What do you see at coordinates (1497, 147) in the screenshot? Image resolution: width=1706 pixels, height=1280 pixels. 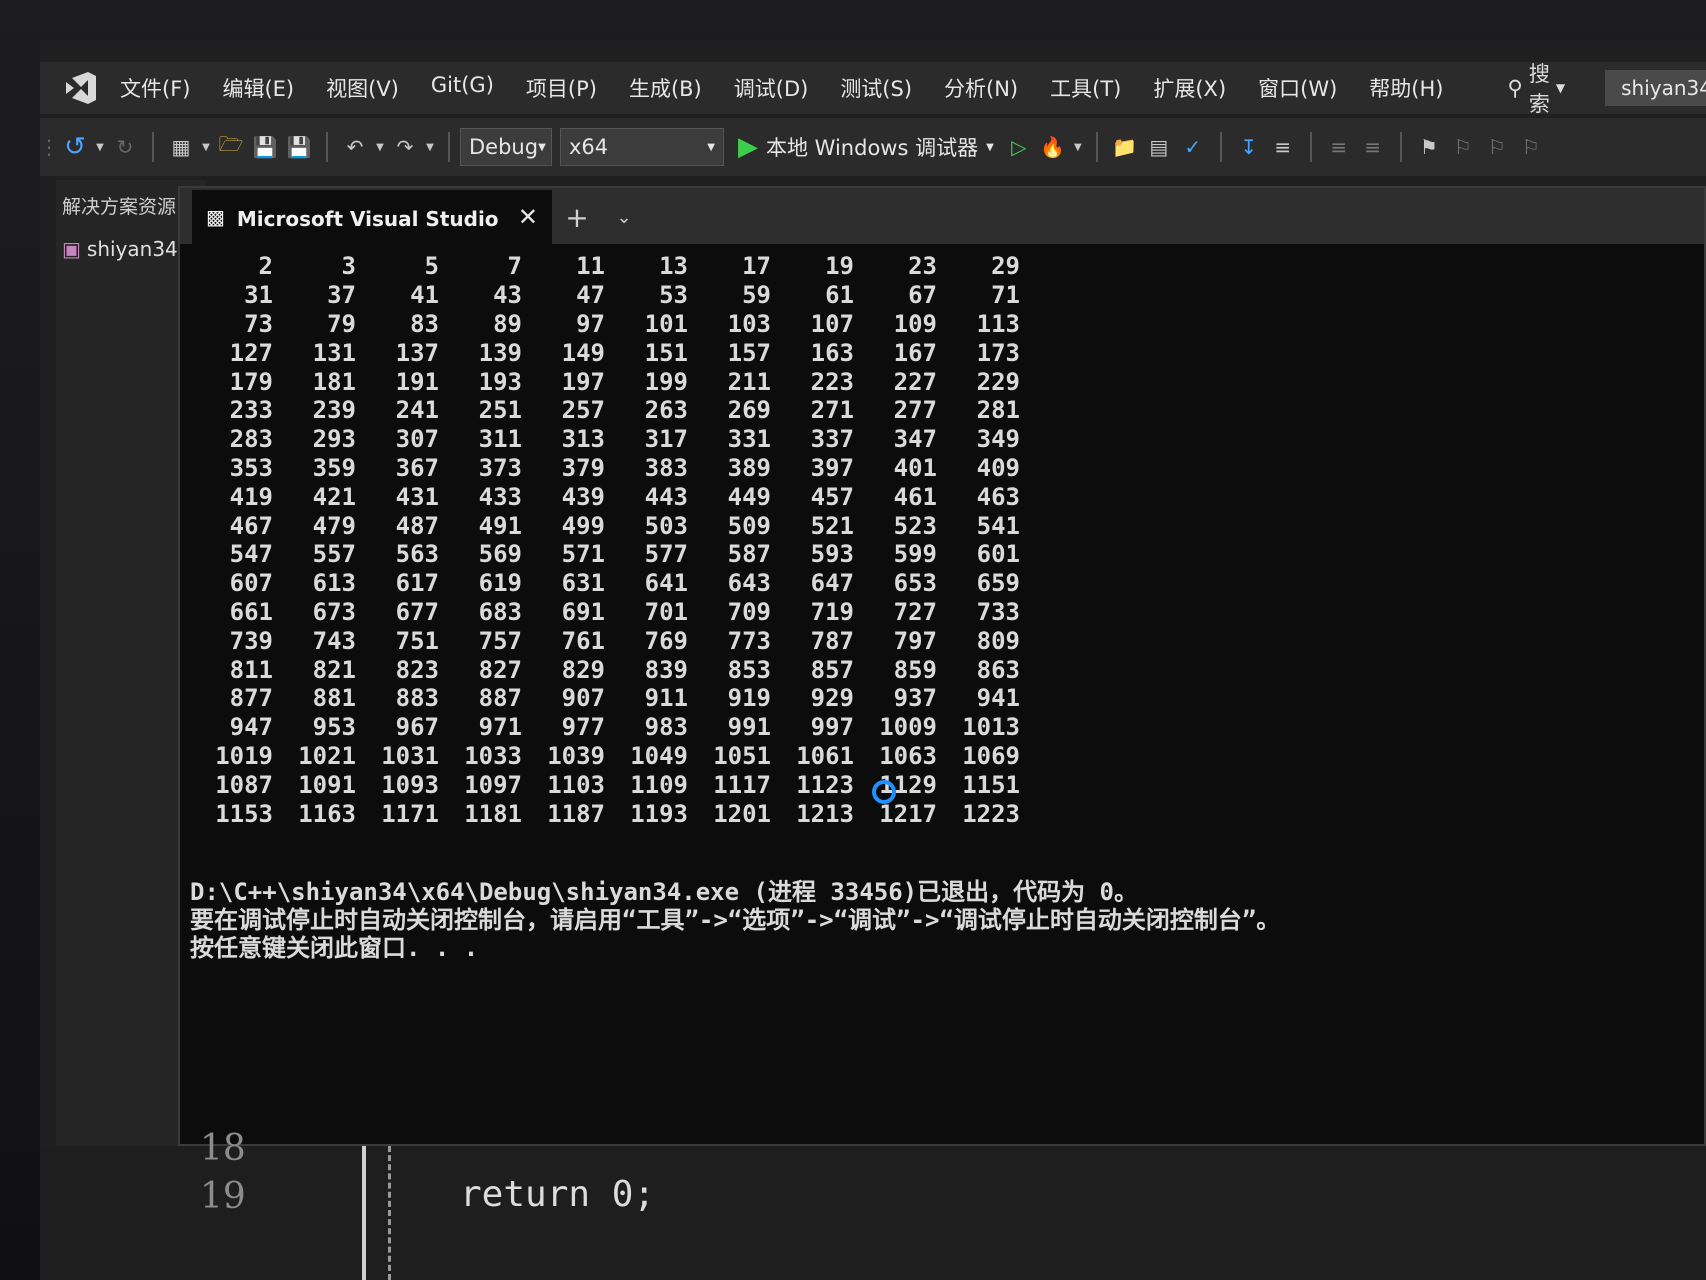 I see `next-bookmark-icon: ⚐` at bounding box center [1497, 147].